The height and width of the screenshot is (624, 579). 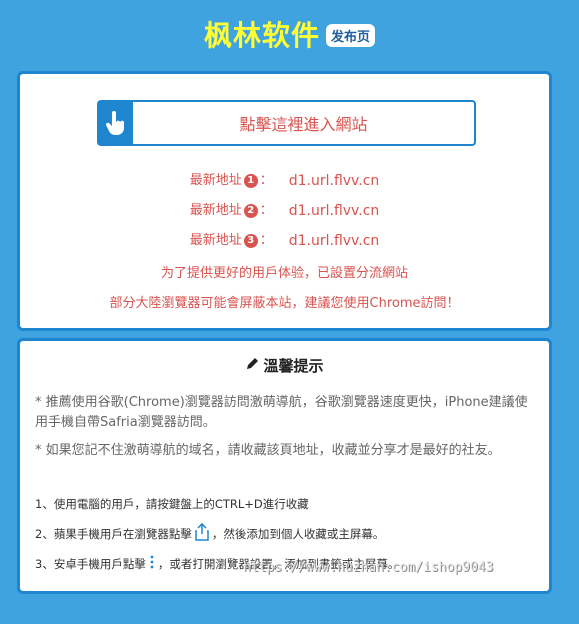 I want to click on share-icon, so click(x=202, y=533).